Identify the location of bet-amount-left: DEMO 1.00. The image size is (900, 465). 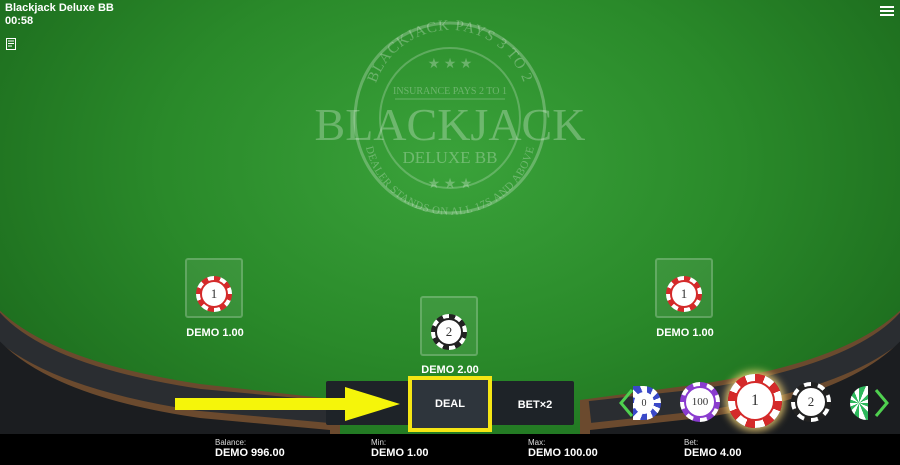
(215, 333).